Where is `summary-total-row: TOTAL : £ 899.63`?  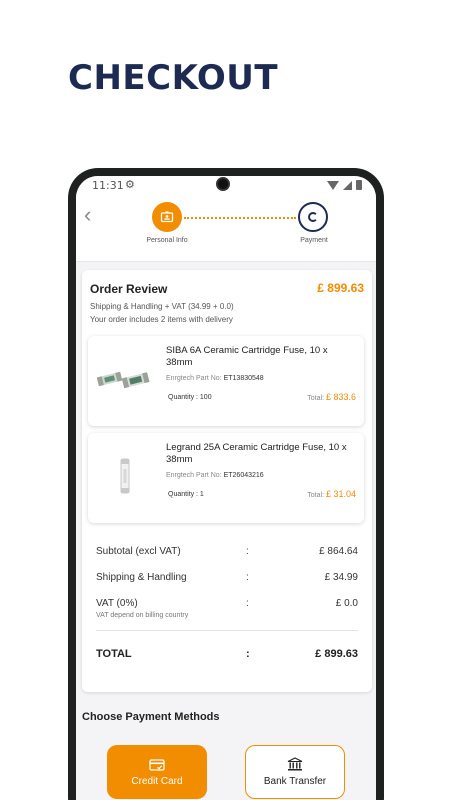 summary-total-row: TOTAL : £ 899.63 is located at coordinates (227, 655).